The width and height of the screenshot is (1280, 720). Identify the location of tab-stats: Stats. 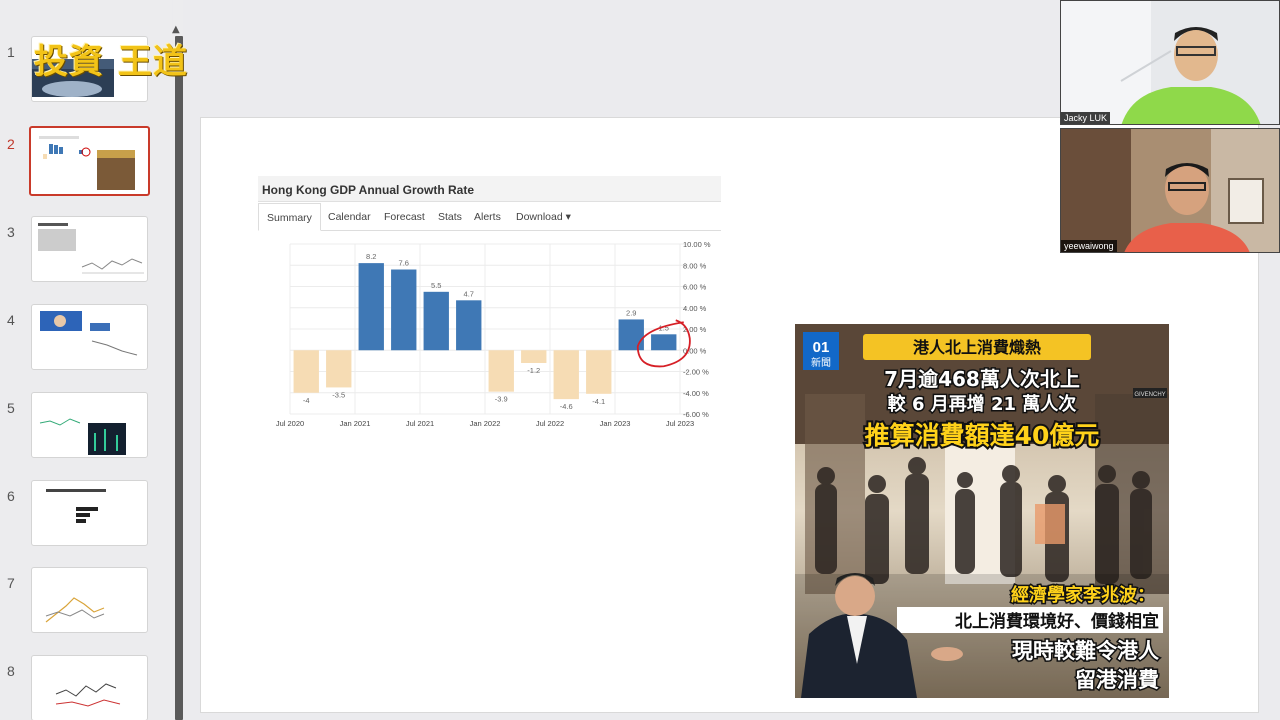
(450, 217).